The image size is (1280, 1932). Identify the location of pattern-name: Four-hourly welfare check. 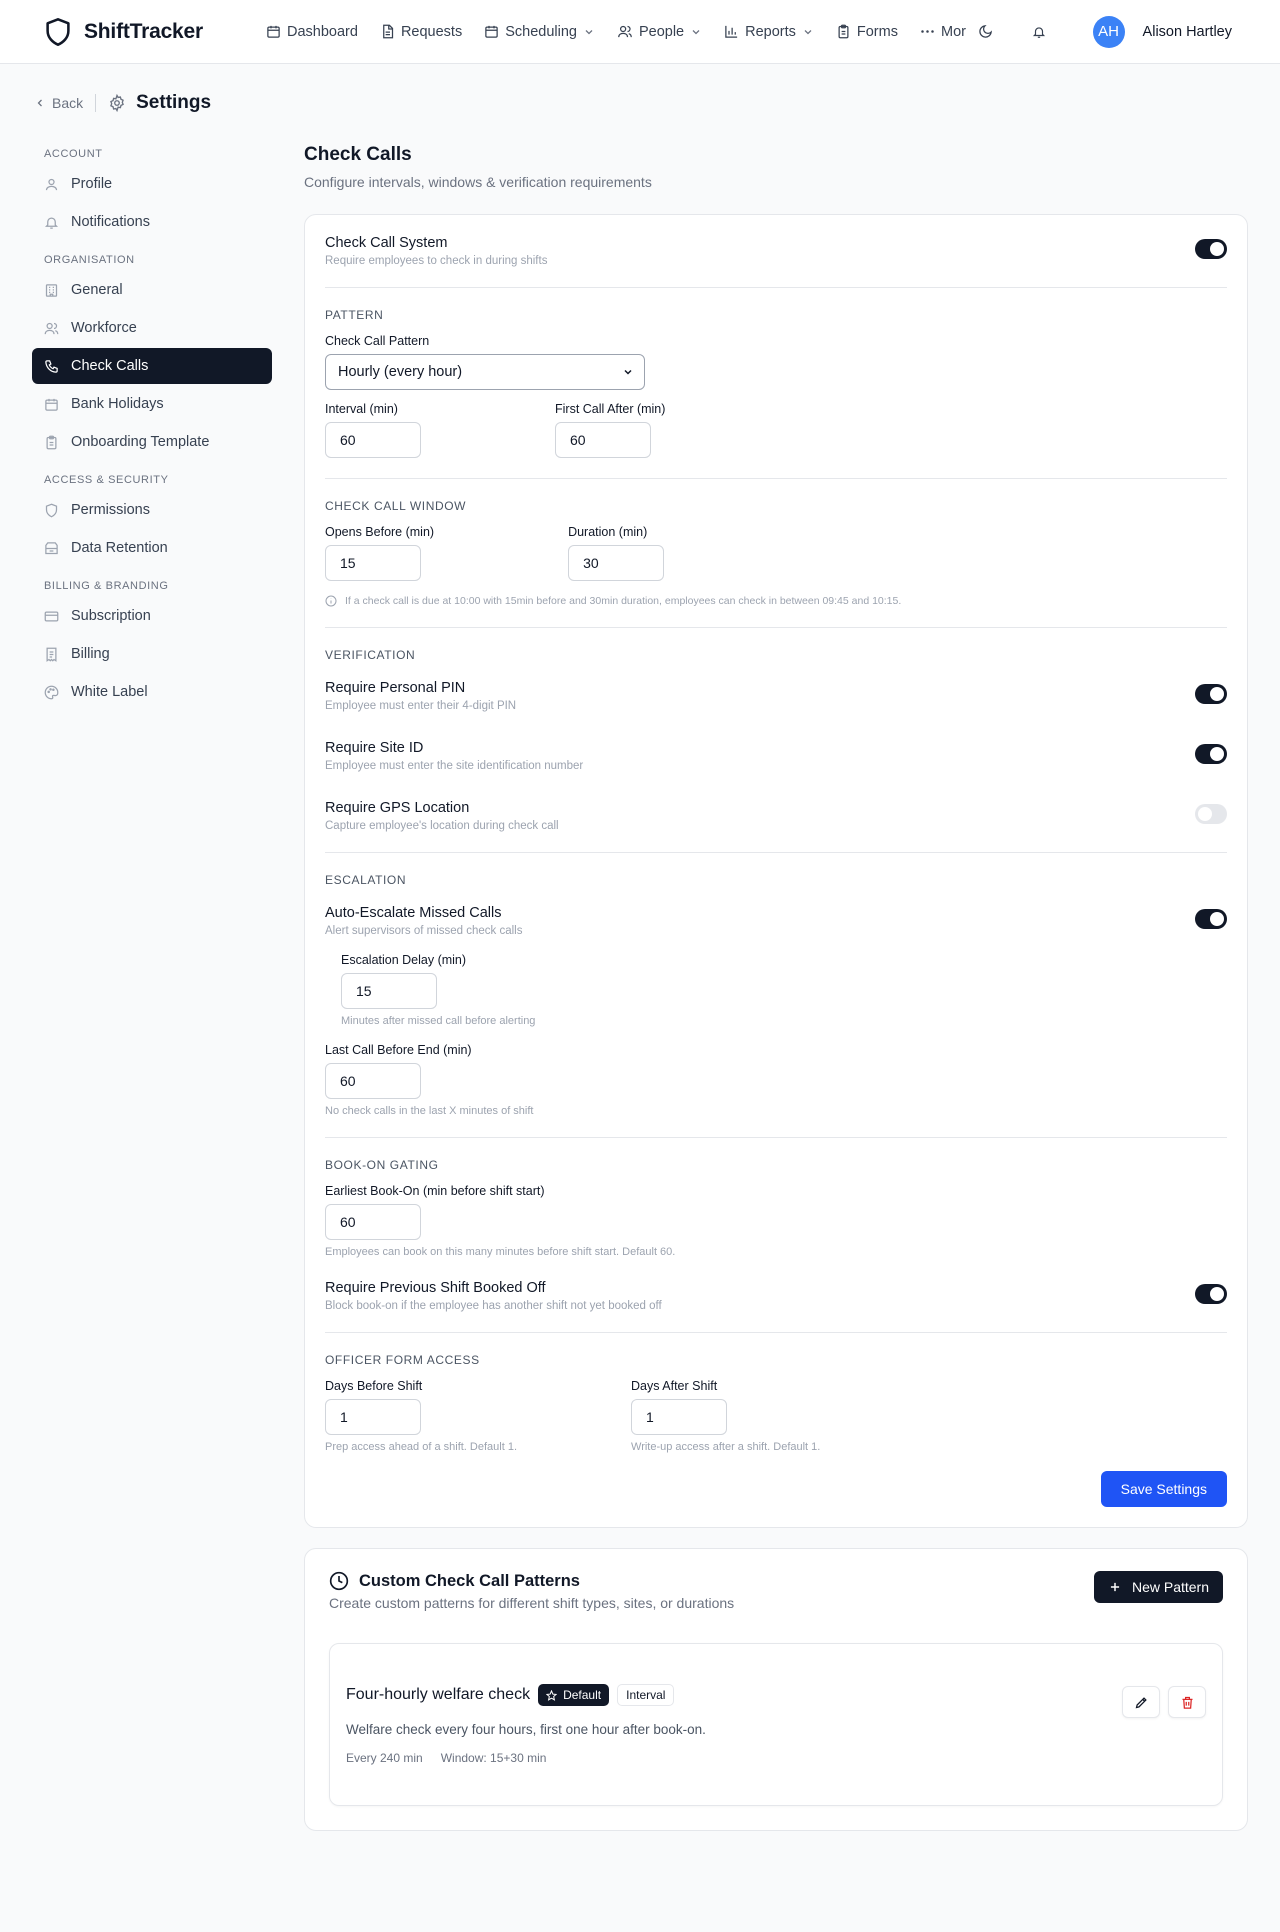
(438, 1694).